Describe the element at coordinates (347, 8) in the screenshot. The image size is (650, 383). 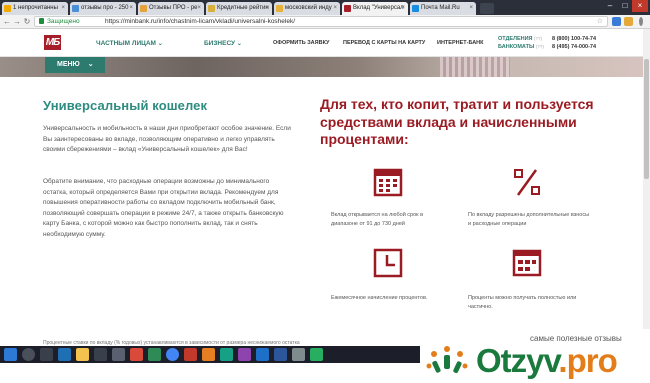
I see `bank-favicon-icon` at that location.